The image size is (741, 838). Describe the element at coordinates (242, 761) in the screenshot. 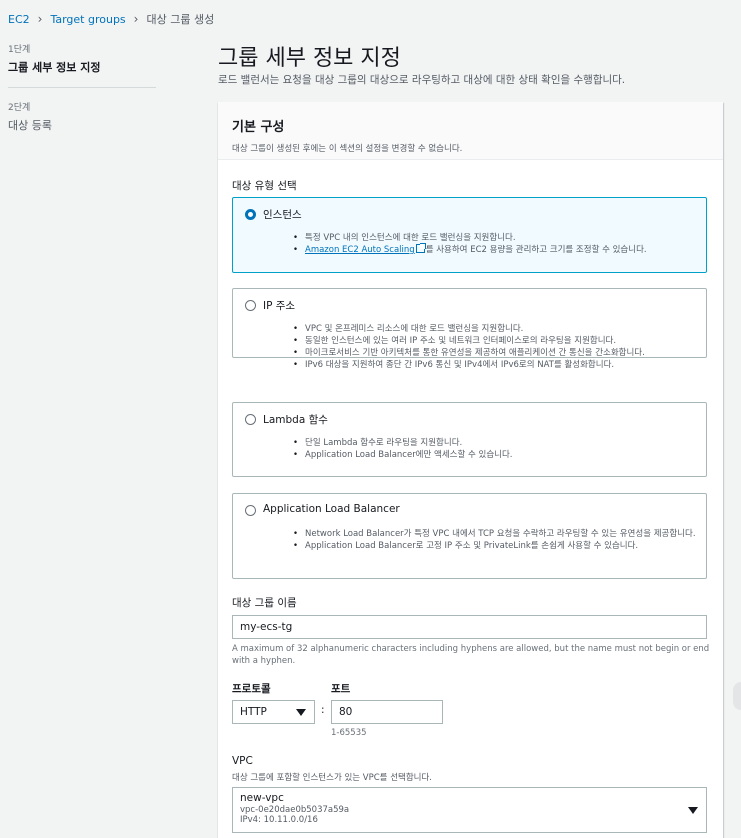

I see `vpc-label: VPC` at that location.